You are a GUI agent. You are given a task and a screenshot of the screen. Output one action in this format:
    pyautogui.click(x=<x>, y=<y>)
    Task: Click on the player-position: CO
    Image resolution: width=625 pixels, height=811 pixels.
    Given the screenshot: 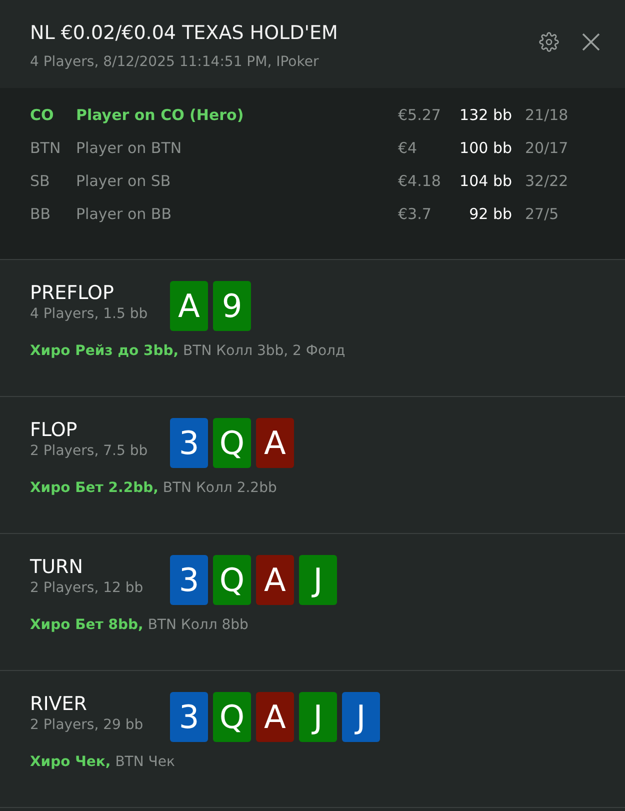 What is the action you would take?
    pyautogui.click(x=42, y=115)
    